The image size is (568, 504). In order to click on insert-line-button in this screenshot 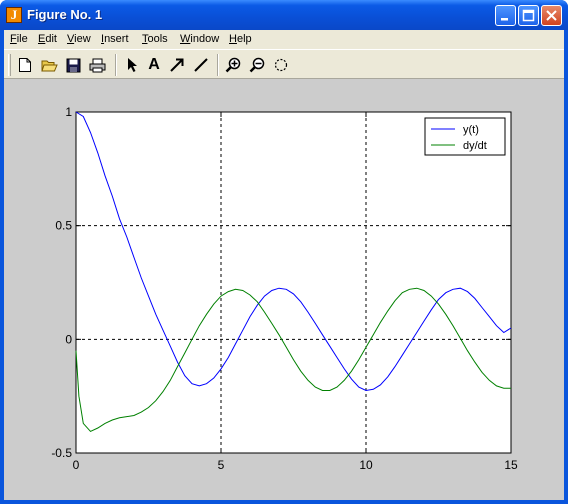, I will do `click(201, 65)`.